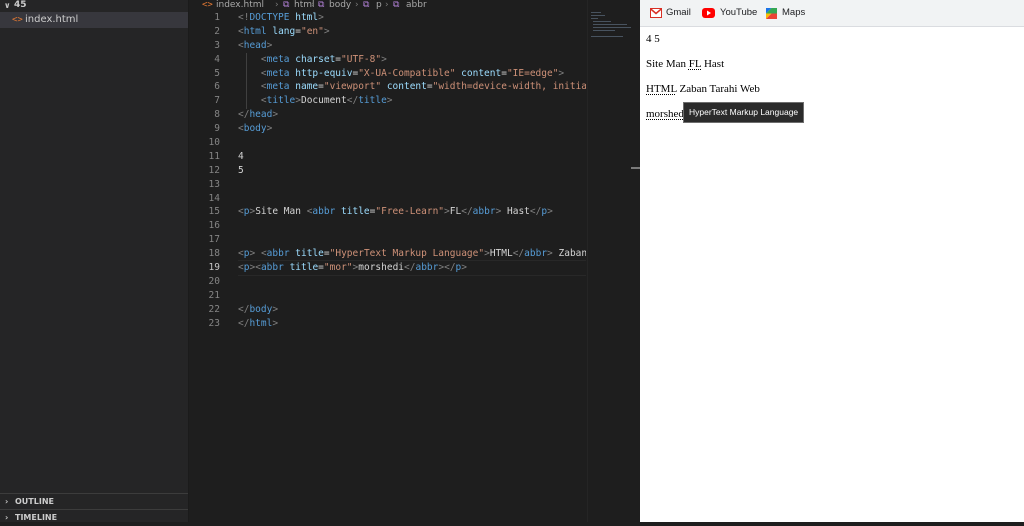 The height and width of the screenshot is (526, 1024). What do you see at coordinates (20, 5) in the screenshot?
I see `folder-name: 45` at bounding box center [20, 5].